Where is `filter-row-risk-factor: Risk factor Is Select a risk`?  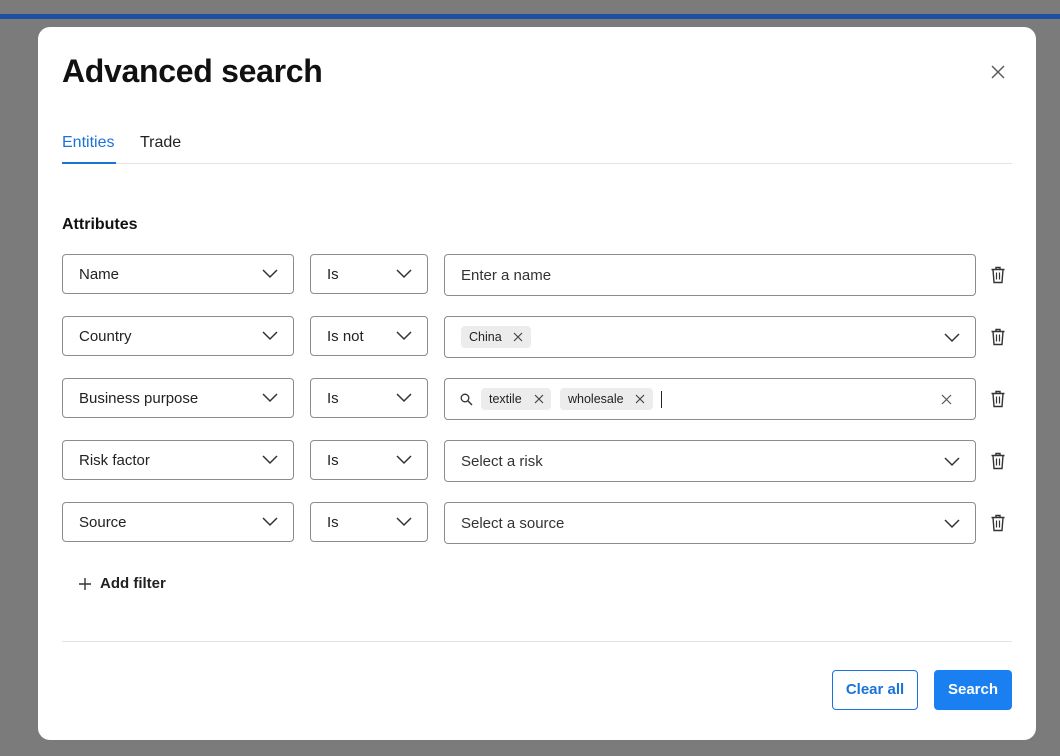 filter-row-risk-factor: Risk factor Is Select a risk is located at coordinates (537, 461).